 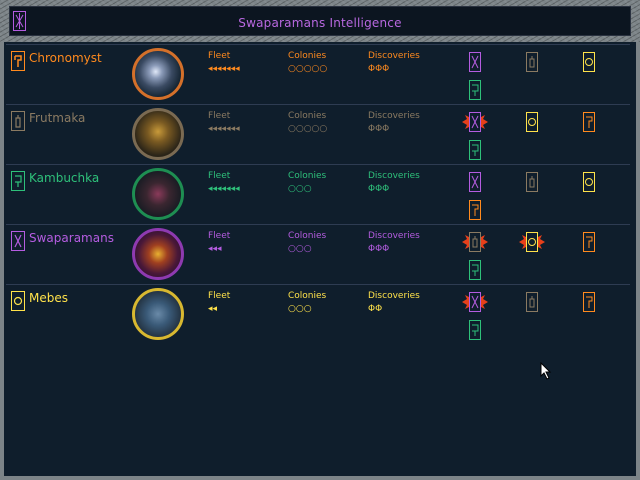 What do you see at coordinates (64, 178) in the screenshot?
I see `race-name: Kambuchka` at bounding box center [64, 178].